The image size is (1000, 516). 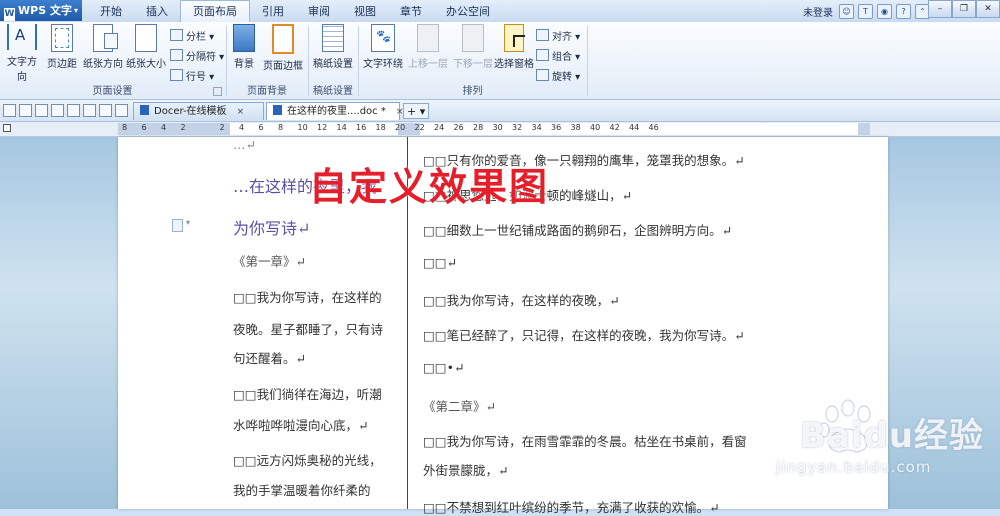 I want to click on restore-button: ❐, so click(x=964, y=9).